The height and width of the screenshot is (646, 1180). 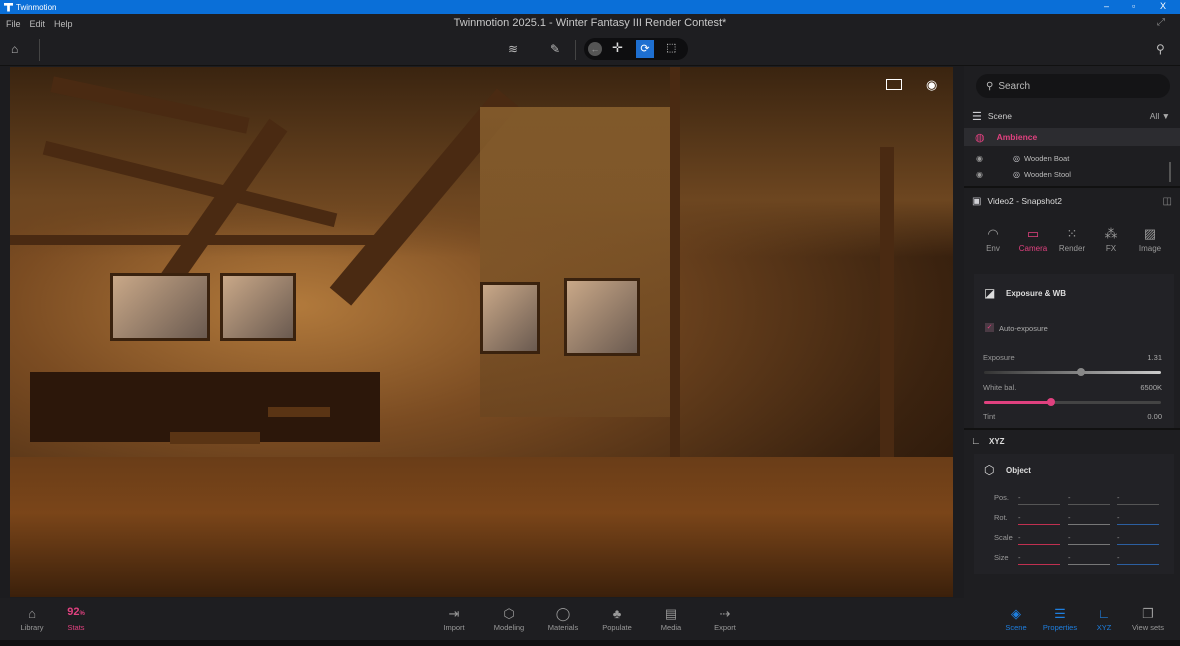 I want to click on auto-exposure-checkbox: ✓, so click(x=989, y=327).